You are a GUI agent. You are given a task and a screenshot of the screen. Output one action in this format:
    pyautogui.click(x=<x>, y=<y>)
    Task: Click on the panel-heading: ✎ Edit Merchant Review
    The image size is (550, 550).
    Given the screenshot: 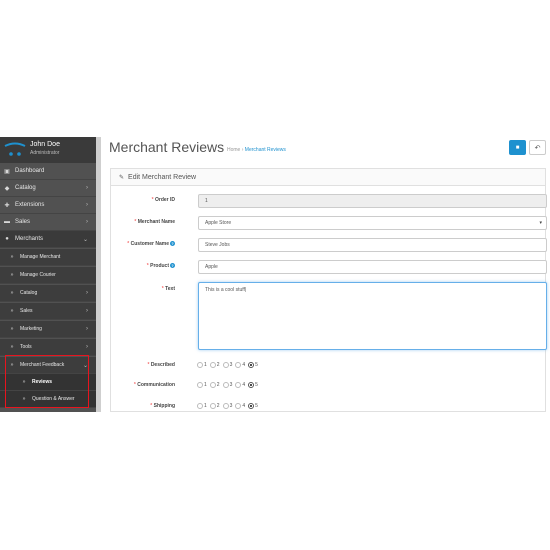 What is the action you would take?
    pyautogui.click(x=328, y=177)
    